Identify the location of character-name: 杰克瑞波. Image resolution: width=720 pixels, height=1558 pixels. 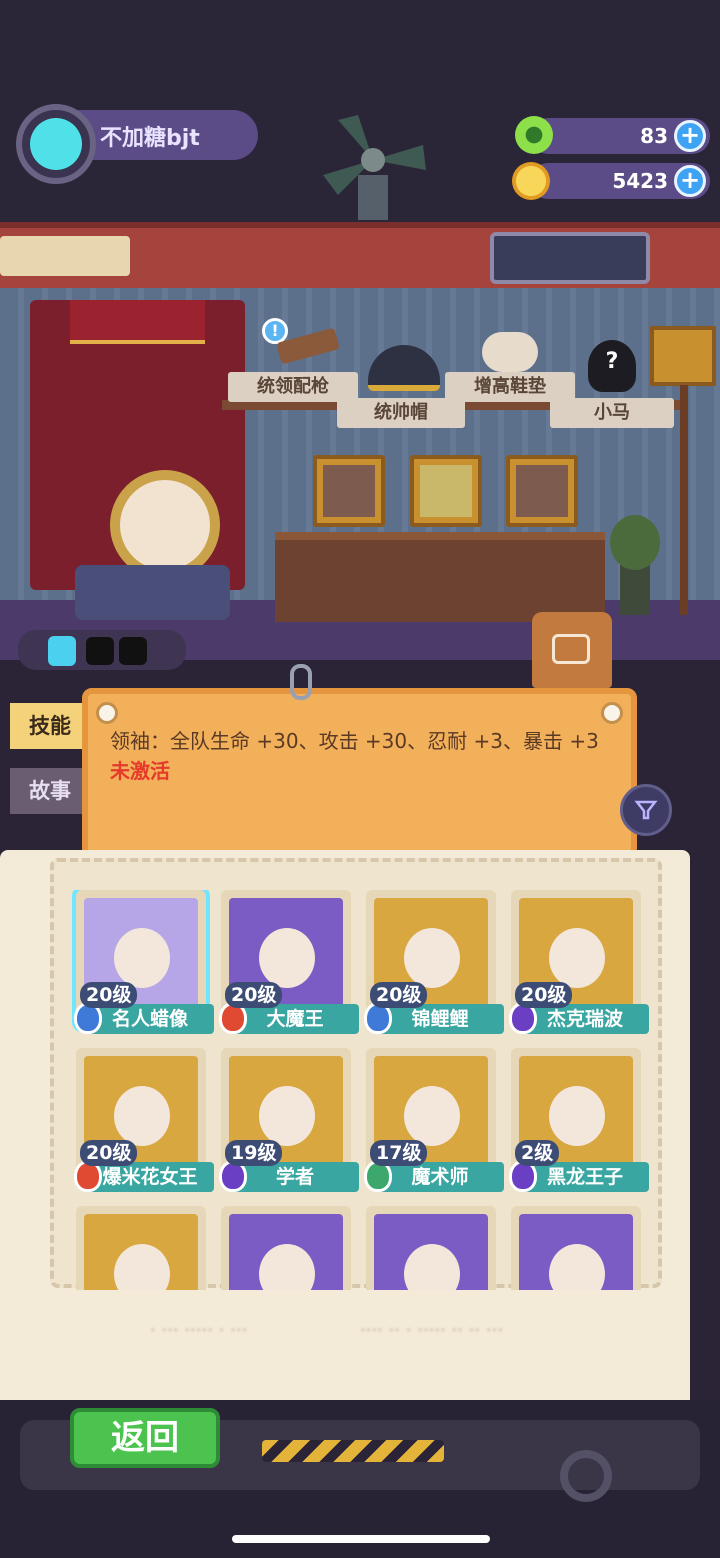
(585, 1019).